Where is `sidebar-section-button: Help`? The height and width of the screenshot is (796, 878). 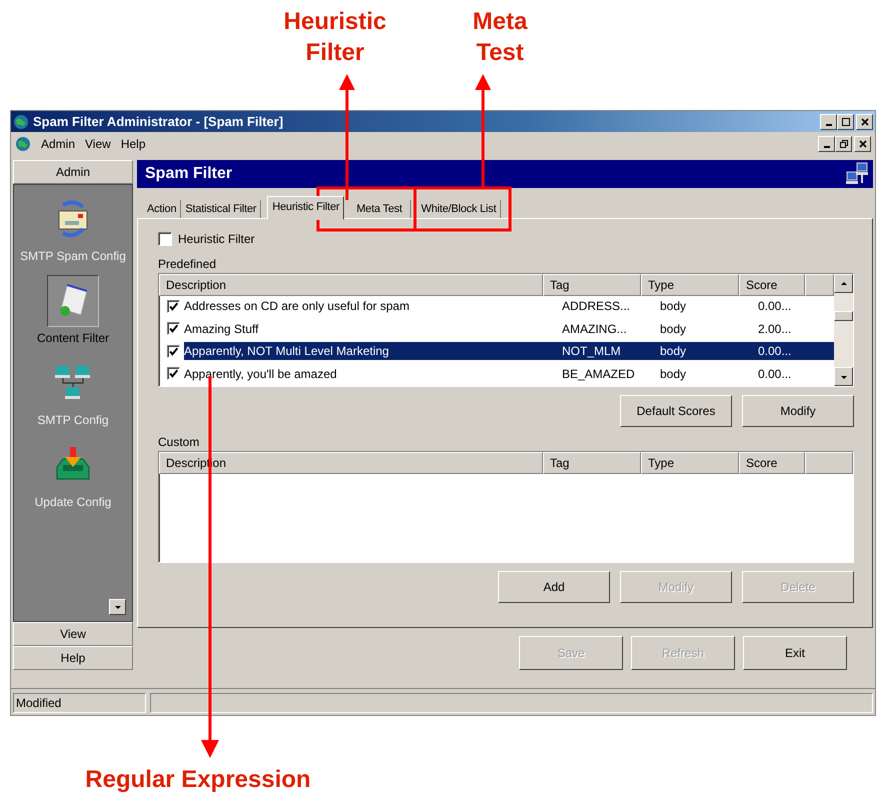 sidebar-section-button: Help is located at coordinates (73, 658).